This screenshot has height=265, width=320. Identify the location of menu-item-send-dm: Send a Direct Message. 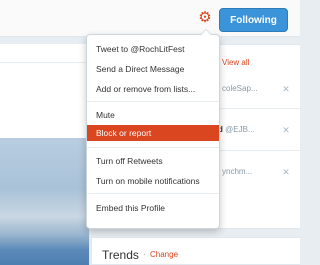
(153, 69).